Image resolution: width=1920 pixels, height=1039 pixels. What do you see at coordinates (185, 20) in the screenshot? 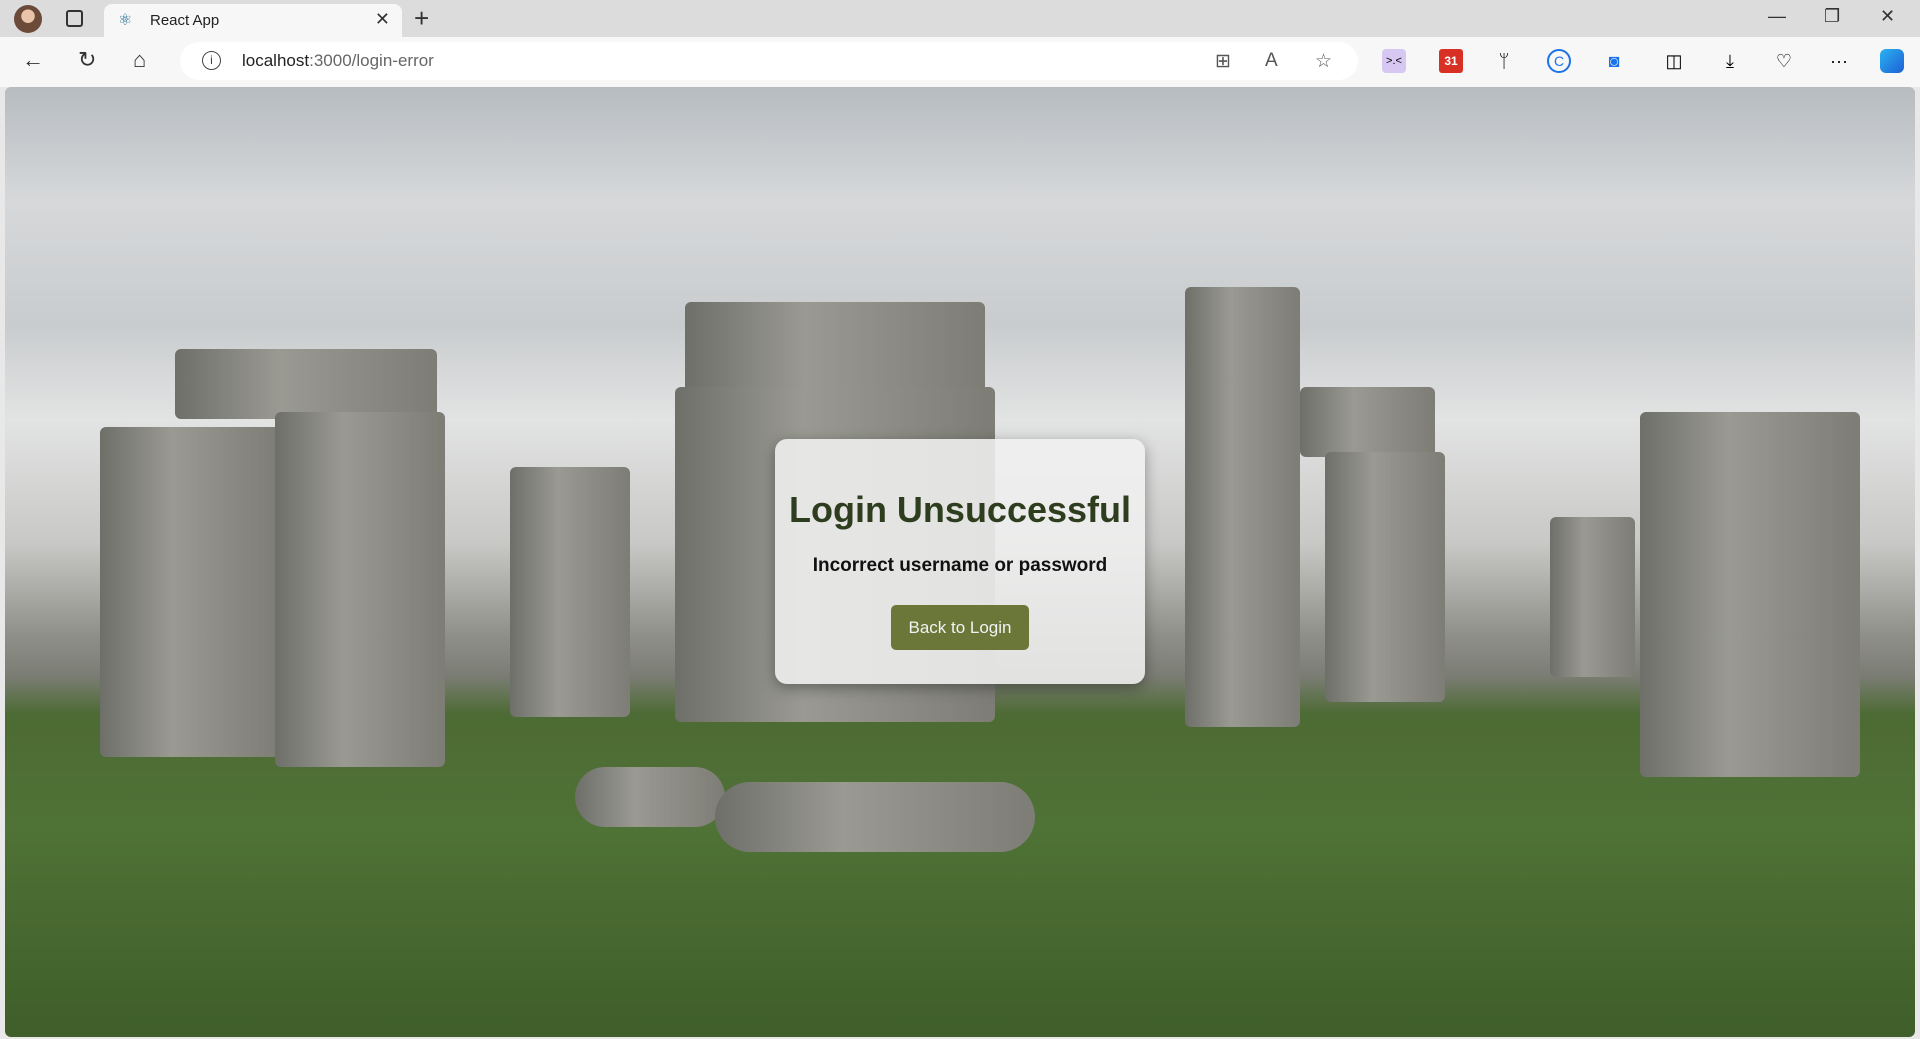
I see `tab-title: React App` at bounding box center [185, 20].